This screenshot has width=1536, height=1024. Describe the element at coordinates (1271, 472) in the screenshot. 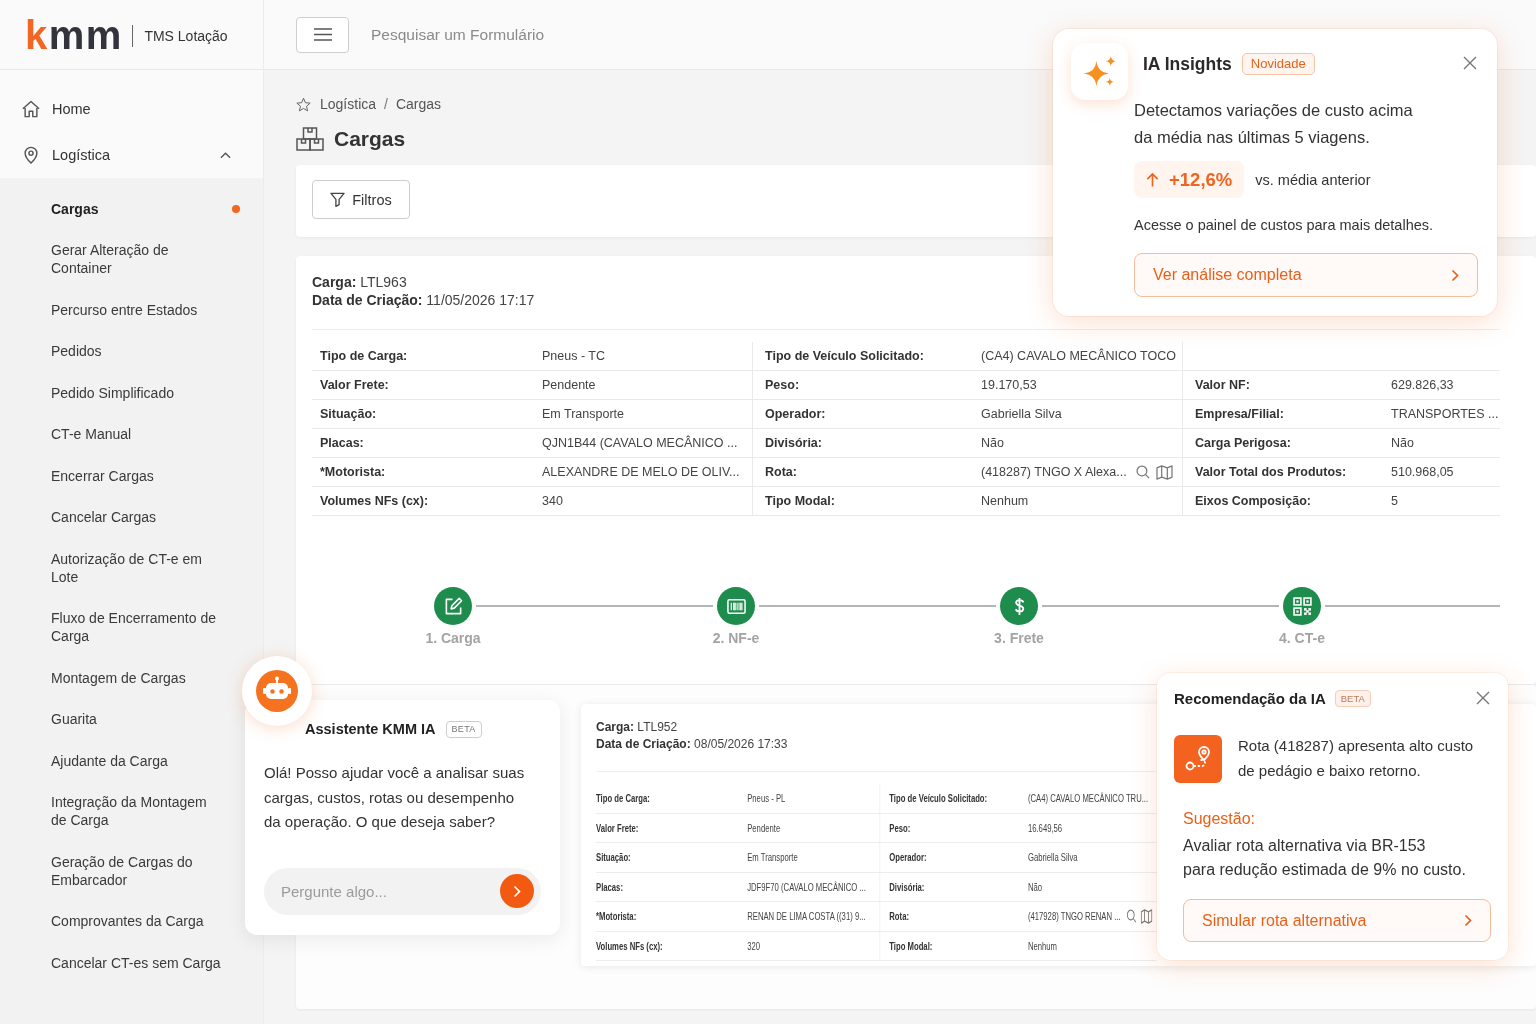

I see `field-label: Valor Total dos Produtos:` at that location.